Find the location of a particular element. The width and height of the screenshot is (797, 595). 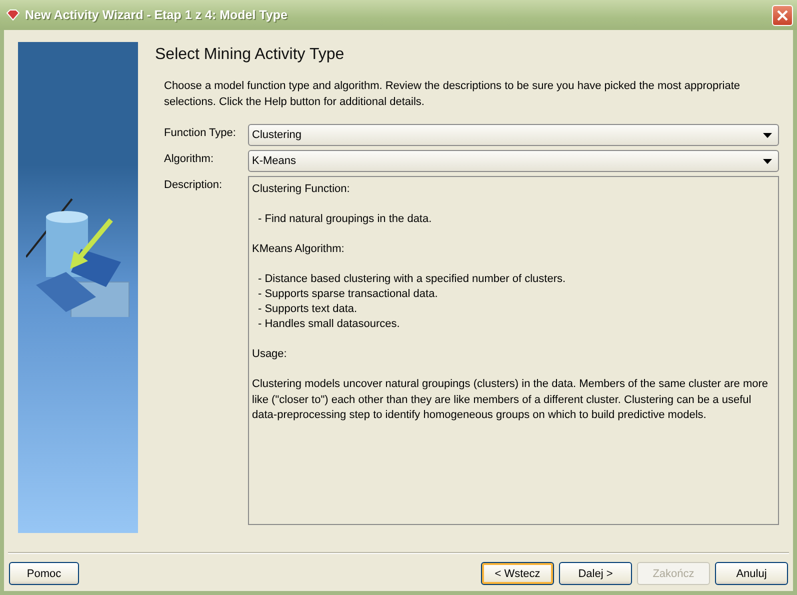

wizard-button: Anuluj is located at coordinates (751, 573).